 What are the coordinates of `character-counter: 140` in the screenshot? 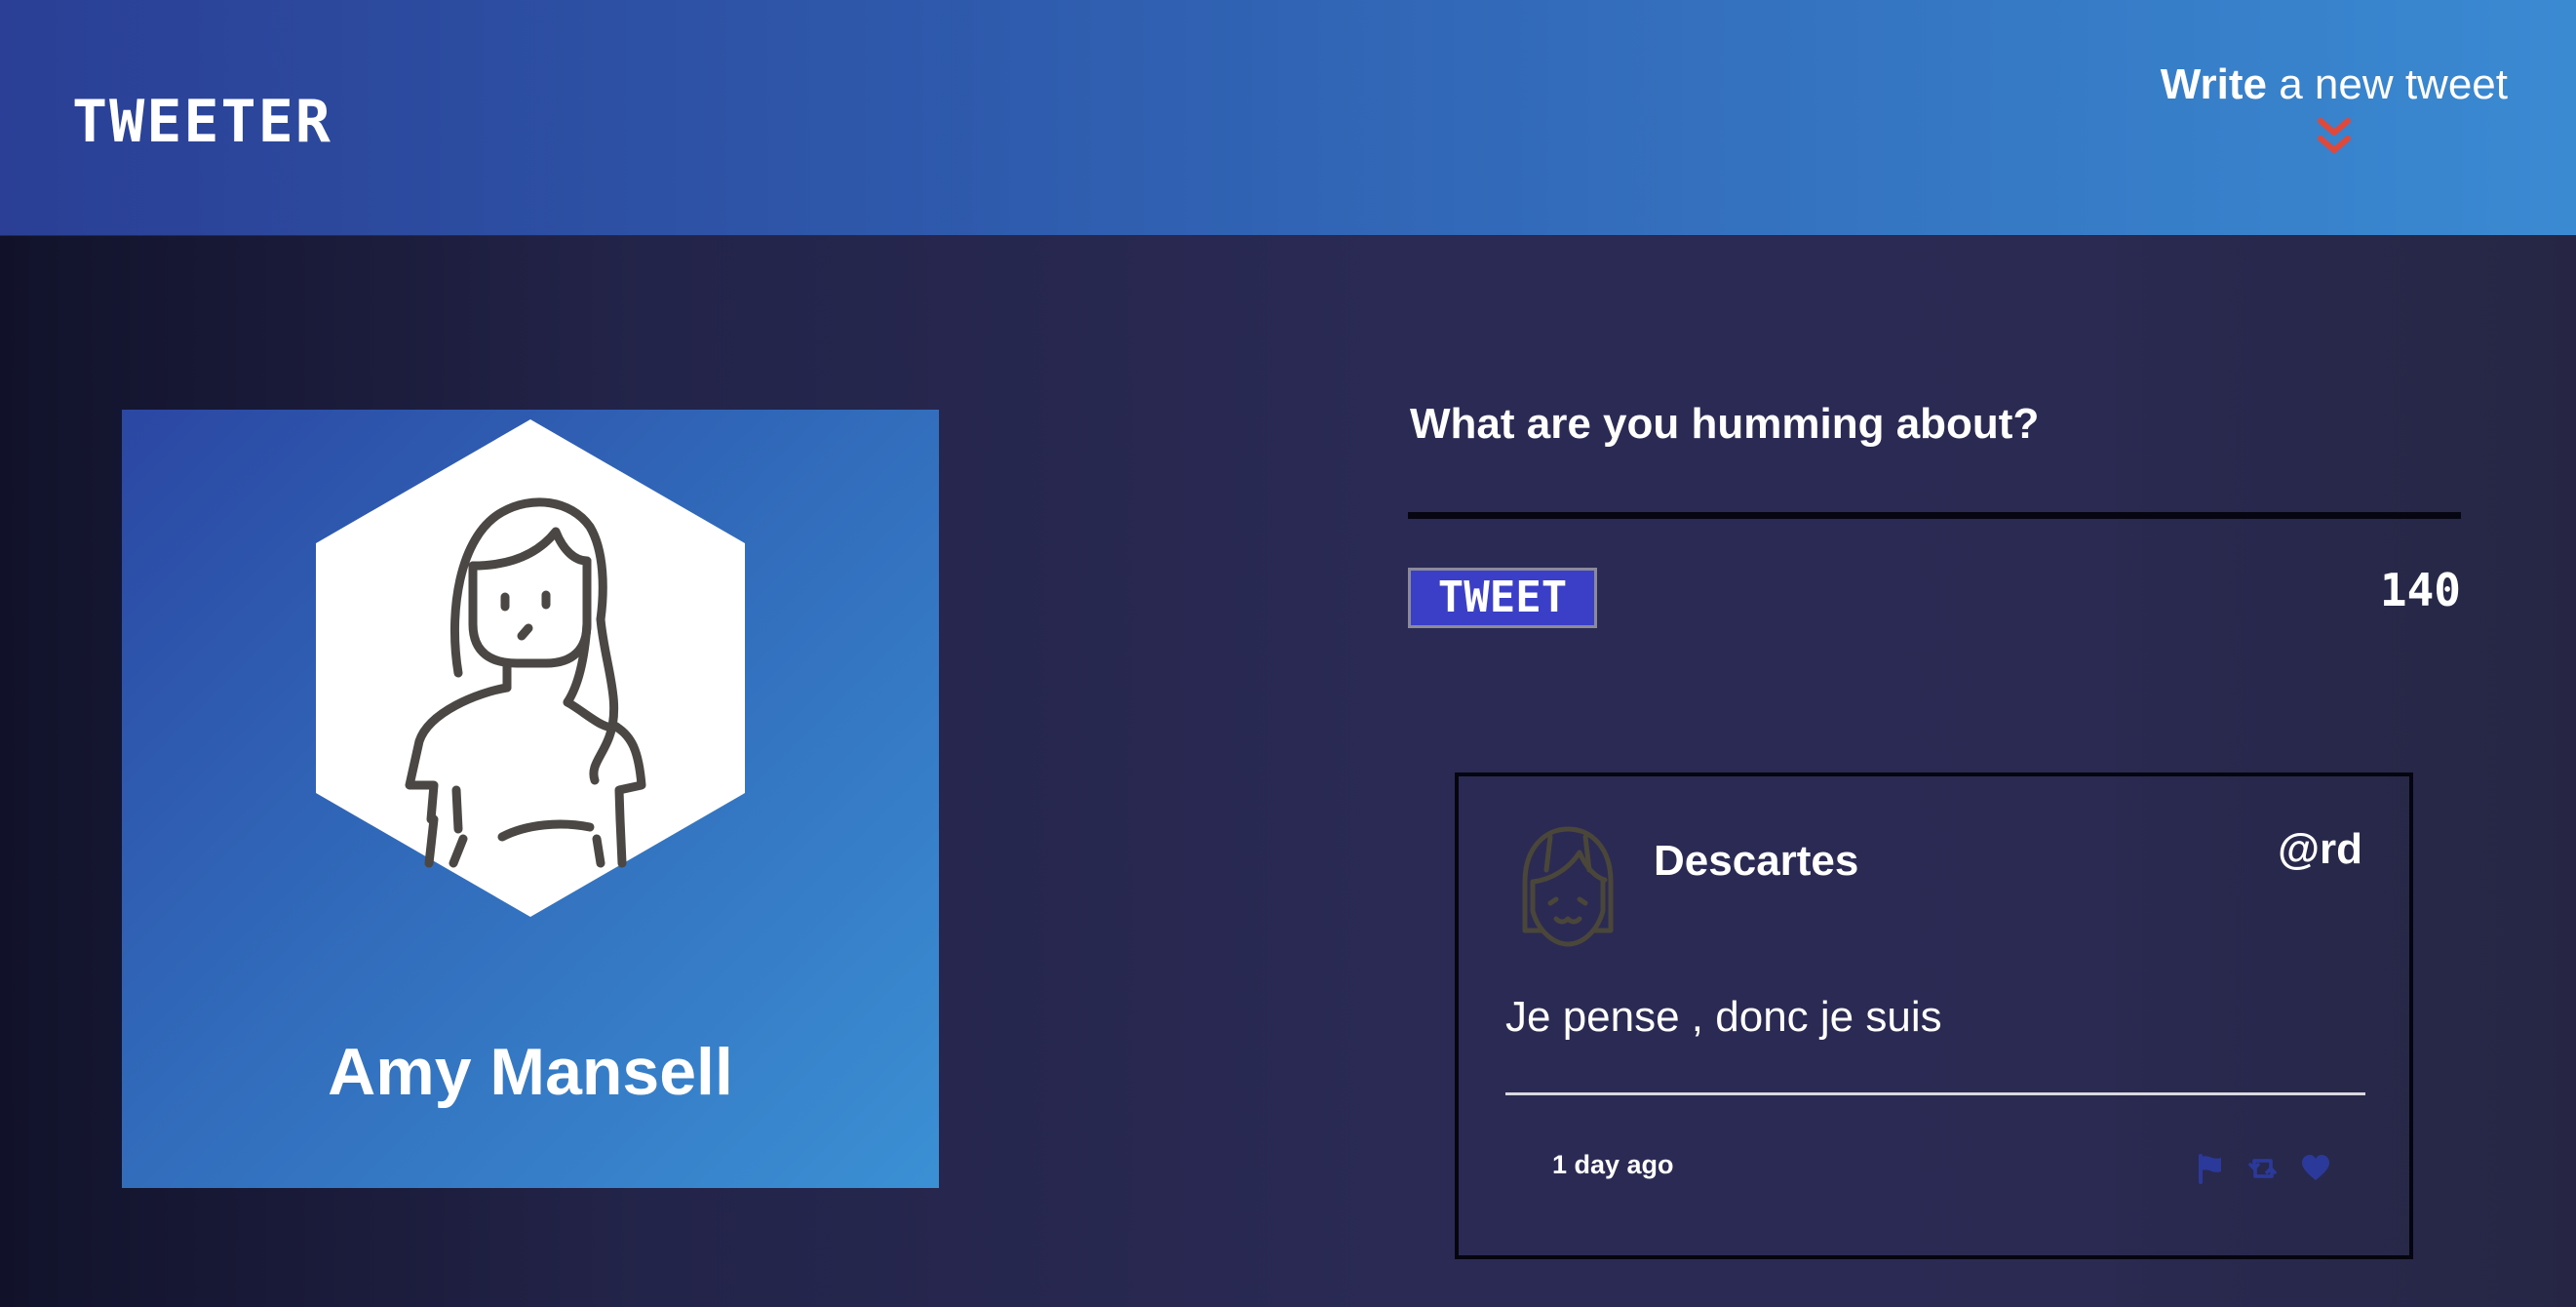 It's located at (2420, 590).